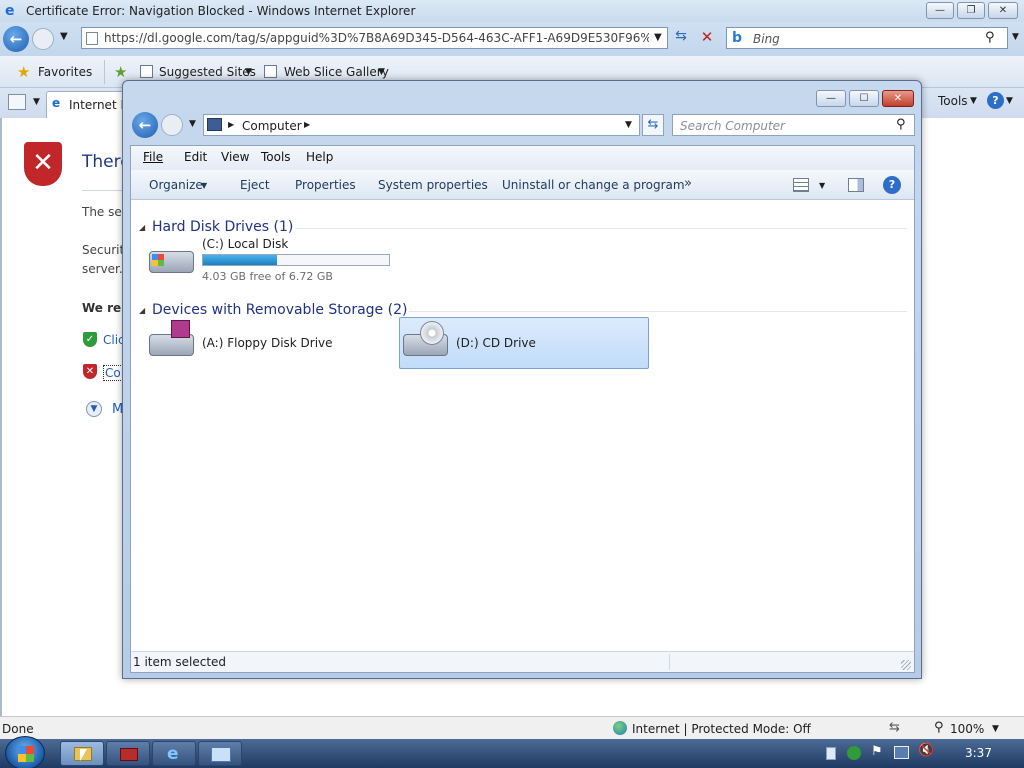 The width and height of the screenshot is (1024, 768). Describe the element at coordinates (92, 38) in the screenshot. I see `page-icon` at that location.